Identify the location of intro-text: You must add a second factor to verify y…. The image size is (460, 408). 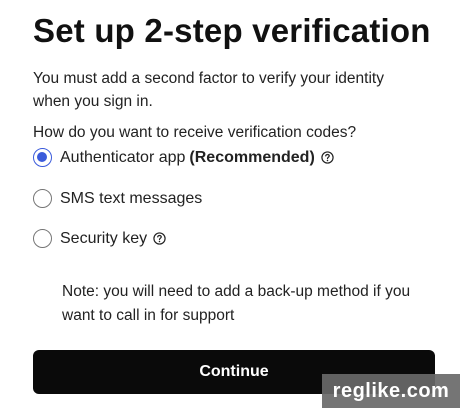
(208, 90).